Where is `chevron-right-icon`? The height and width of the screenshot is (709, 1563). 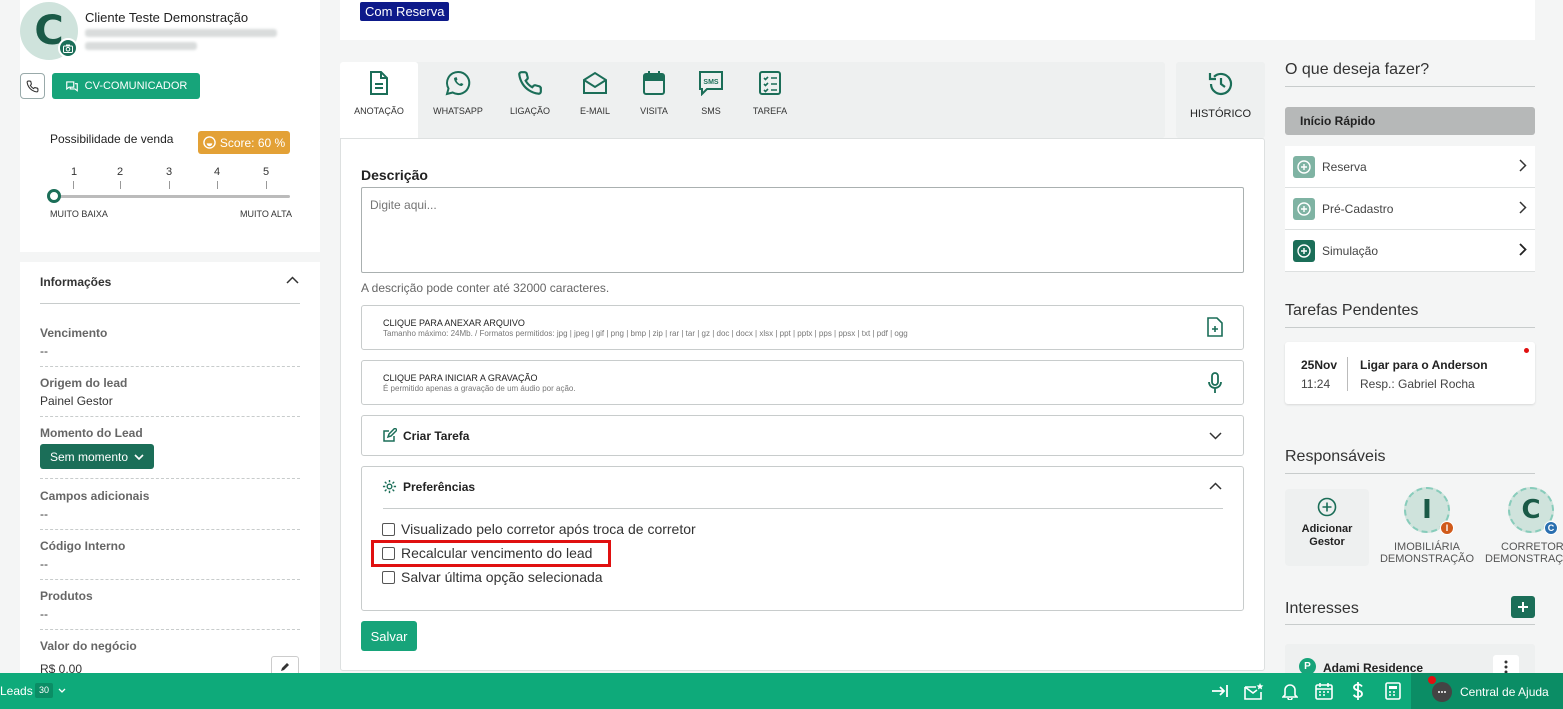
chevron-right-icon is located at coordinates (1523, 165).